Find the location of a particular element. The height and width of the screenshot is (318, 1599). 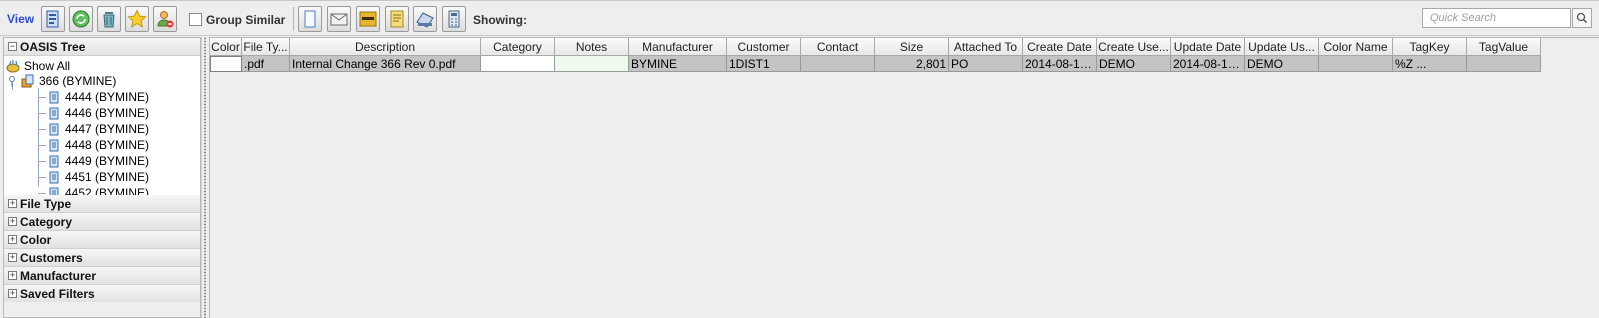

column-header-update-date: Update Date is located at coordinates (1208, 47).